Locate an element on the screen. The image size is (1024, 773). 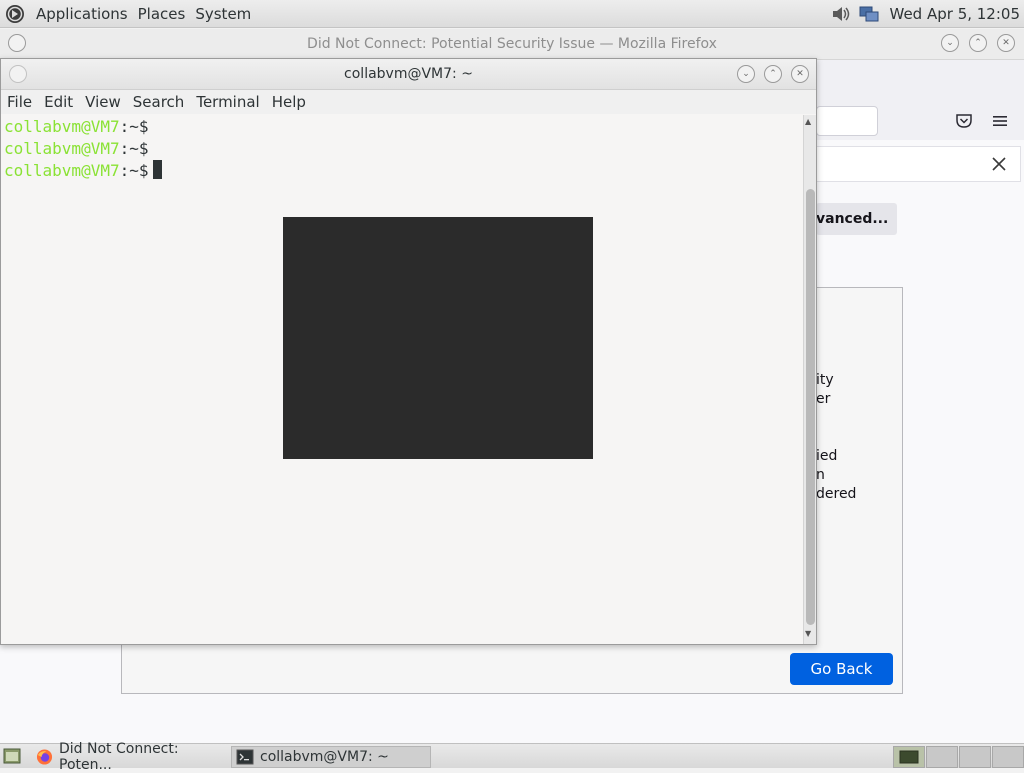
applications-menu: Applications is located at coordinates (82, 14).